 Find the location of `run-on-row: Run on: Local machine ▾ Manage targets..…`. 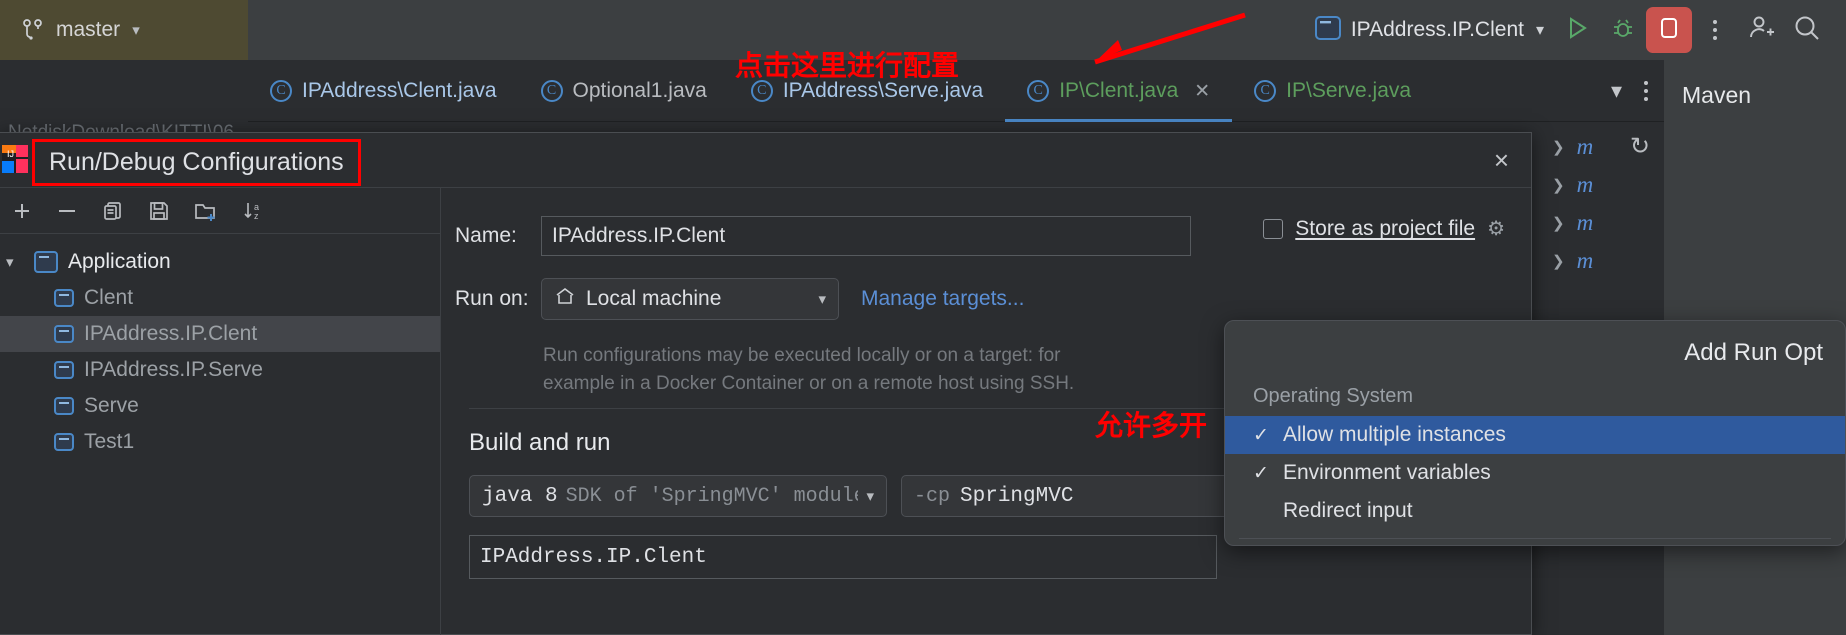

run-on-row: Run on: Local machine ▾ Manage targets..… is located at coordinates (993, 299).